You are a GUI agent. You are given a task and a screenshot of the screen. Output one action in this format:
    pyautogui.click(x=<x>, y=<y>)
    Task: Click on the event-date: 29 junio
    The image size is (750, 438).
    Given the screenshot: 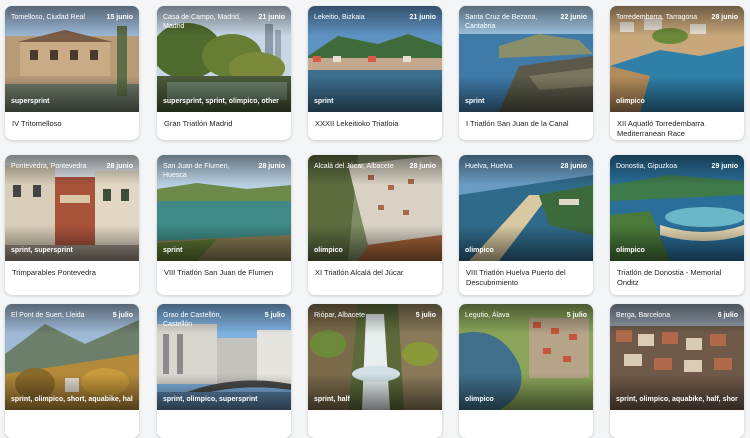 What is the action you would take?
    pyautogui.click(x=724, y=166)
    